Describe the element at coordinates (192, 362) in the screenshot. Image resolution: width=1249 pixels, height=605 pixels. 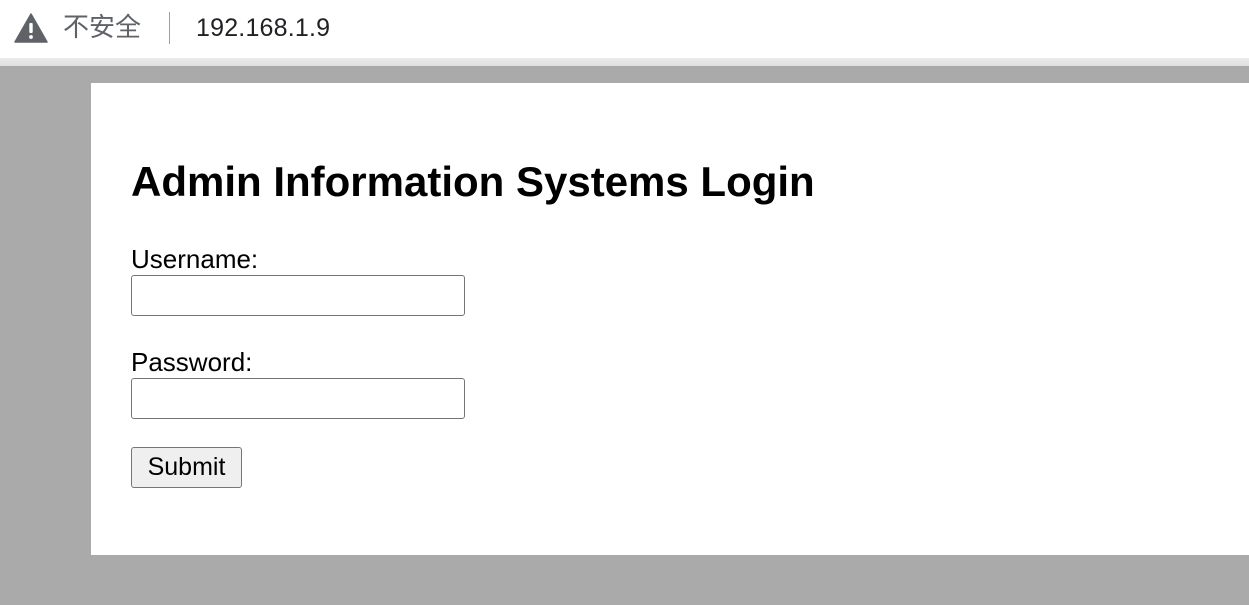
I see `password-label: Password:` at that location.